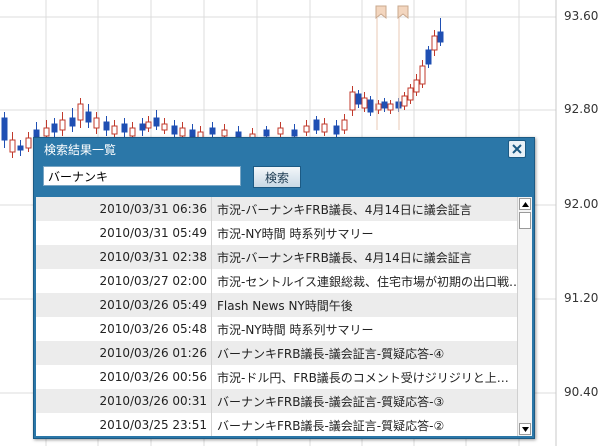 The height and width of the screenshot is (446, 609). What do you see at coordinates (331, 353) in the screenshot?
I see `result-title: バーナンキFRB議長-議会証言-質疑応答-④` at bounding box center [331, 353].